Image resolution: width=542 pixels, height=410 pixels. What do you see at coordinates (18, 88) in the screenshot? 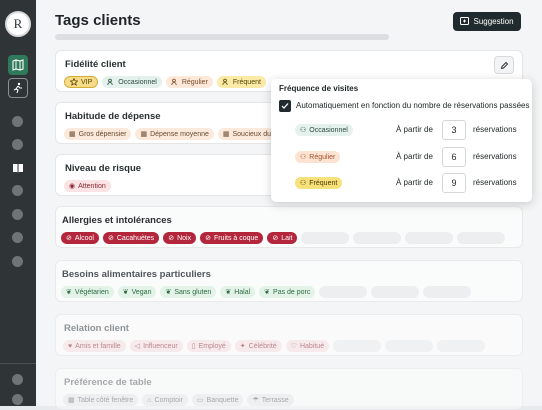
I see `walk-icon` at bounding box center [18, 88].